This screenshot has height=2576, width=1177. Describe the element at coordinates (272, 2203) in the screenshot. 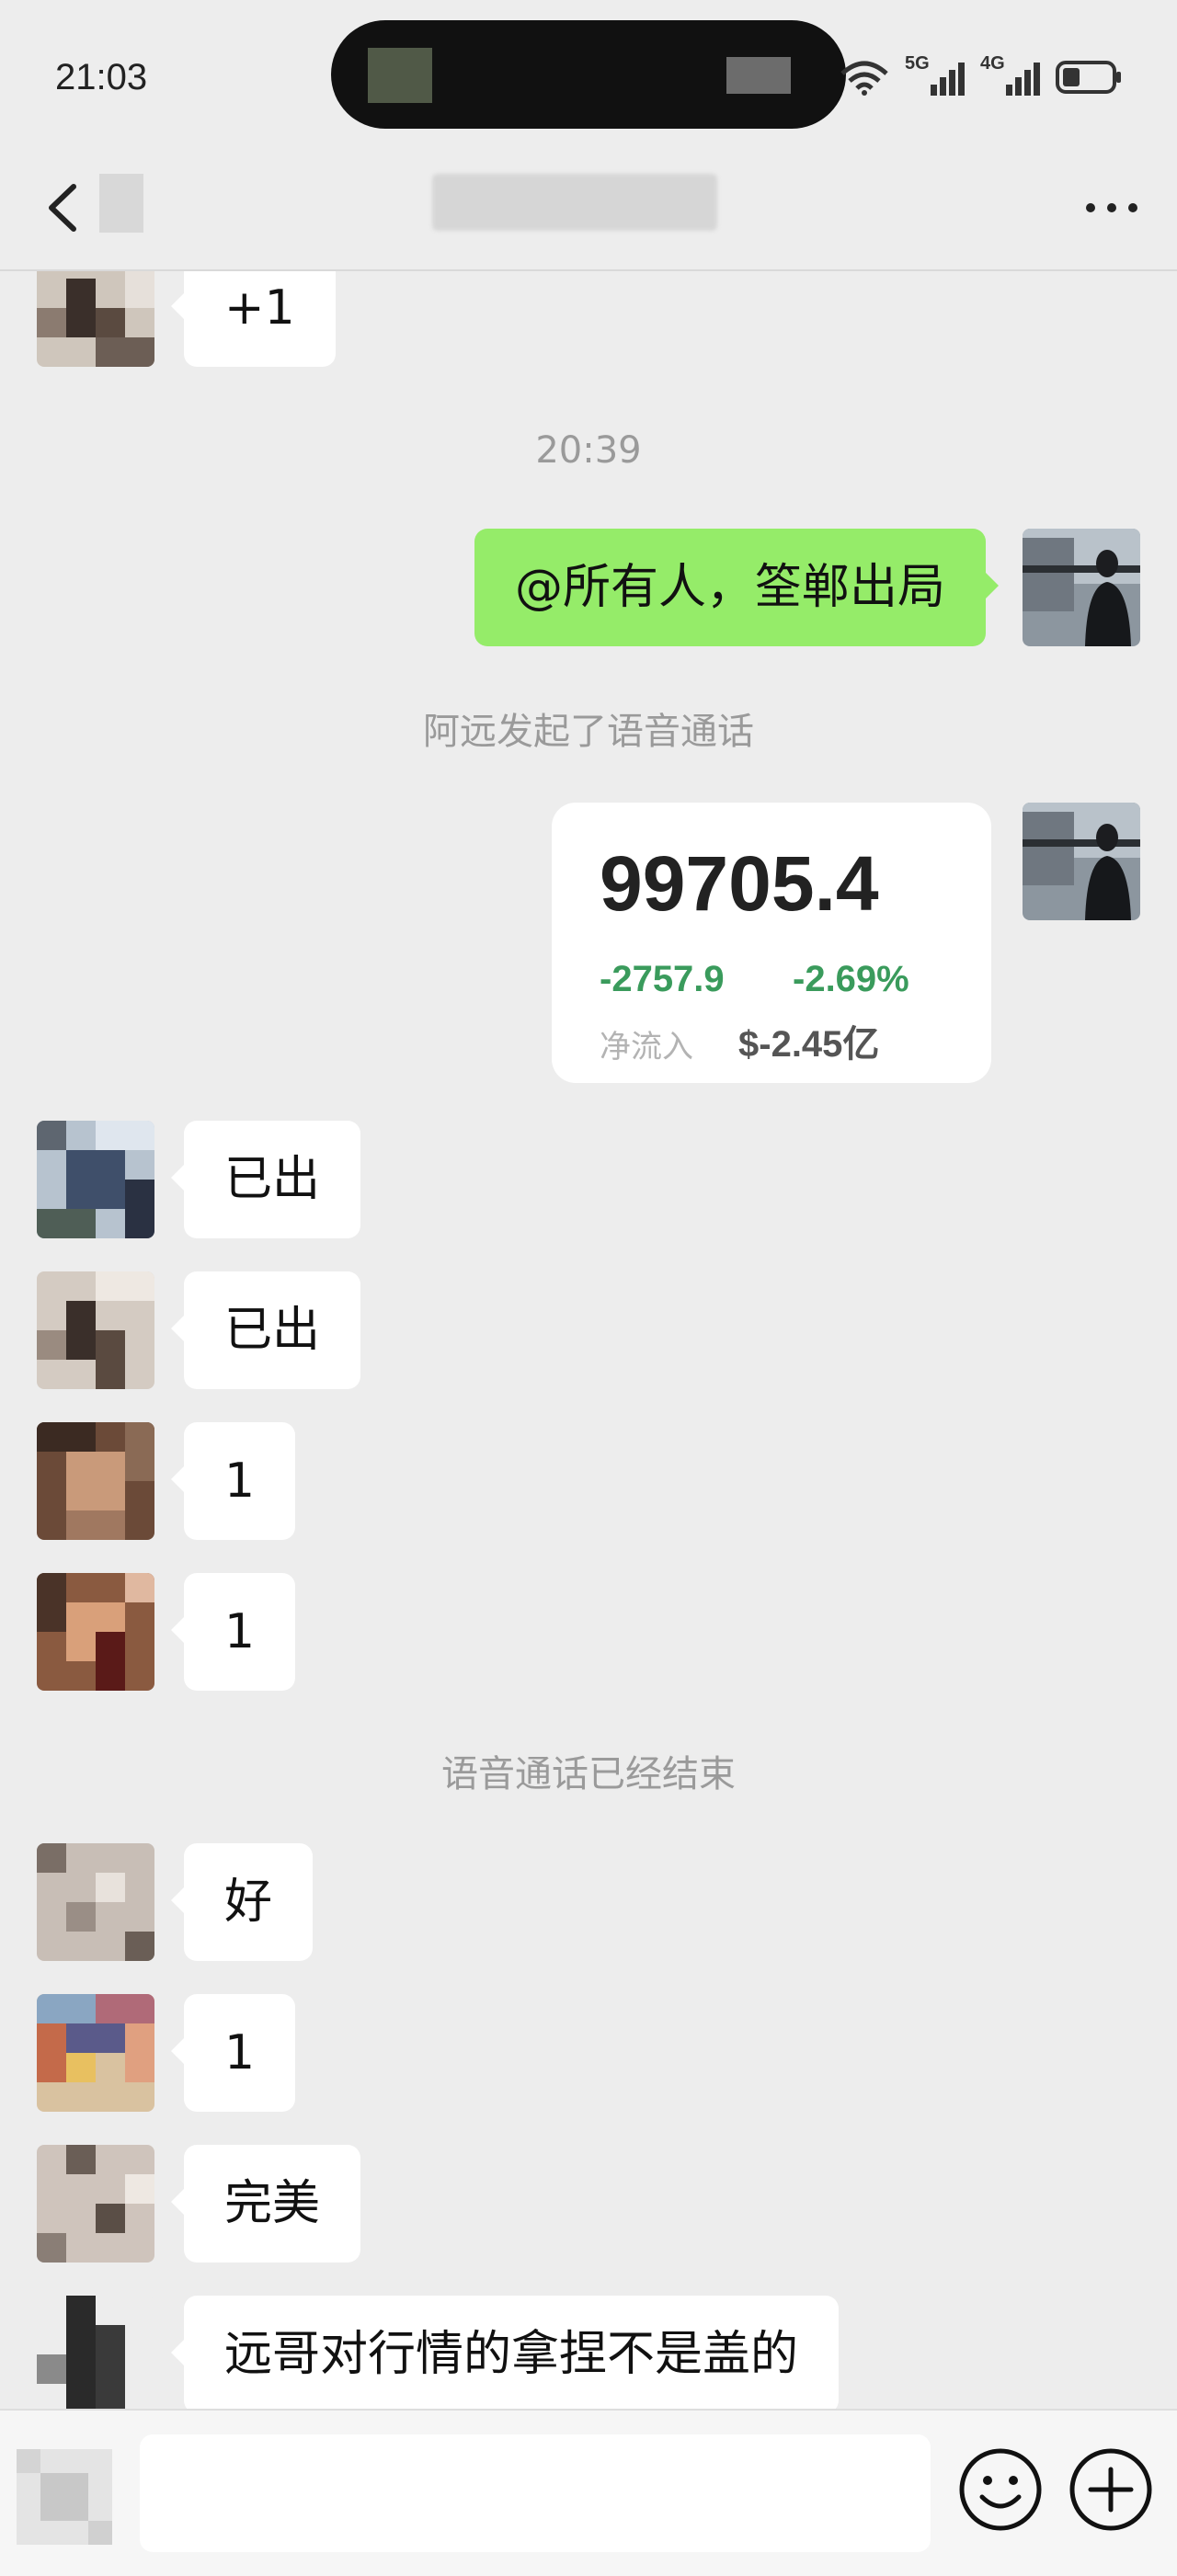

I see `message-text: 完美` at that location.